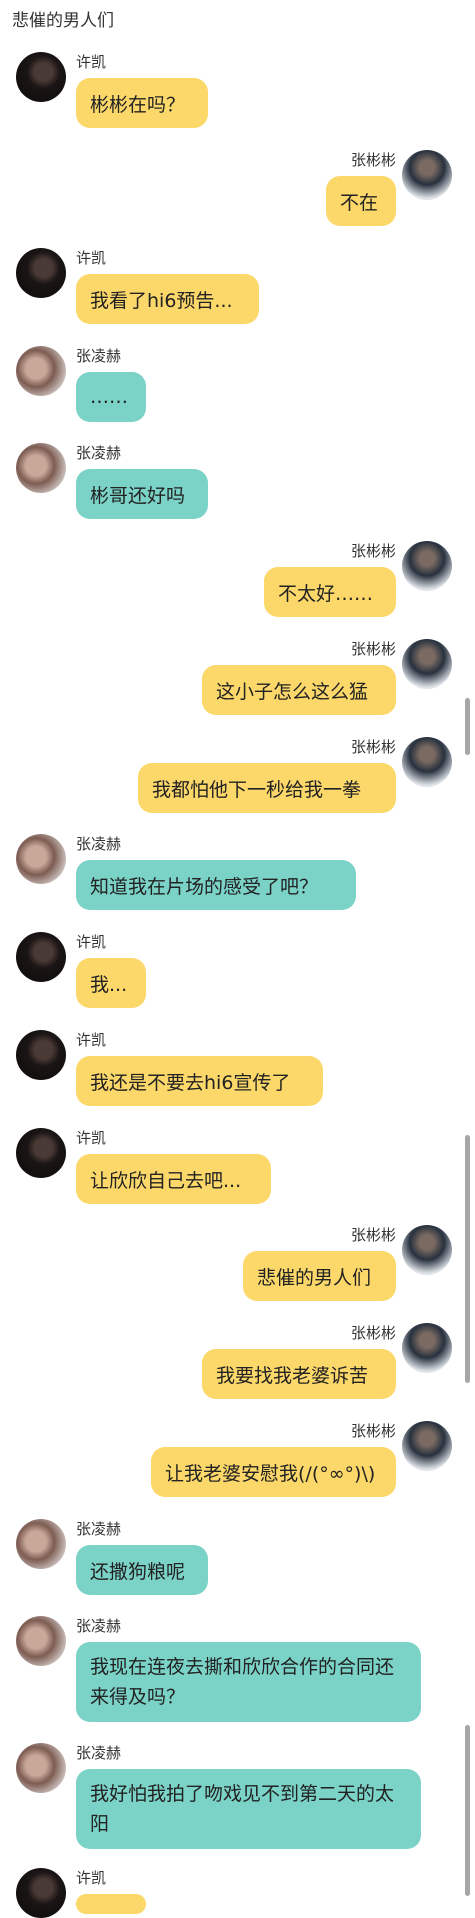 This screenshot has height=1918, width=475. I want to click on message-bubble: 这小子怎么这么猛, so click(299, 690).